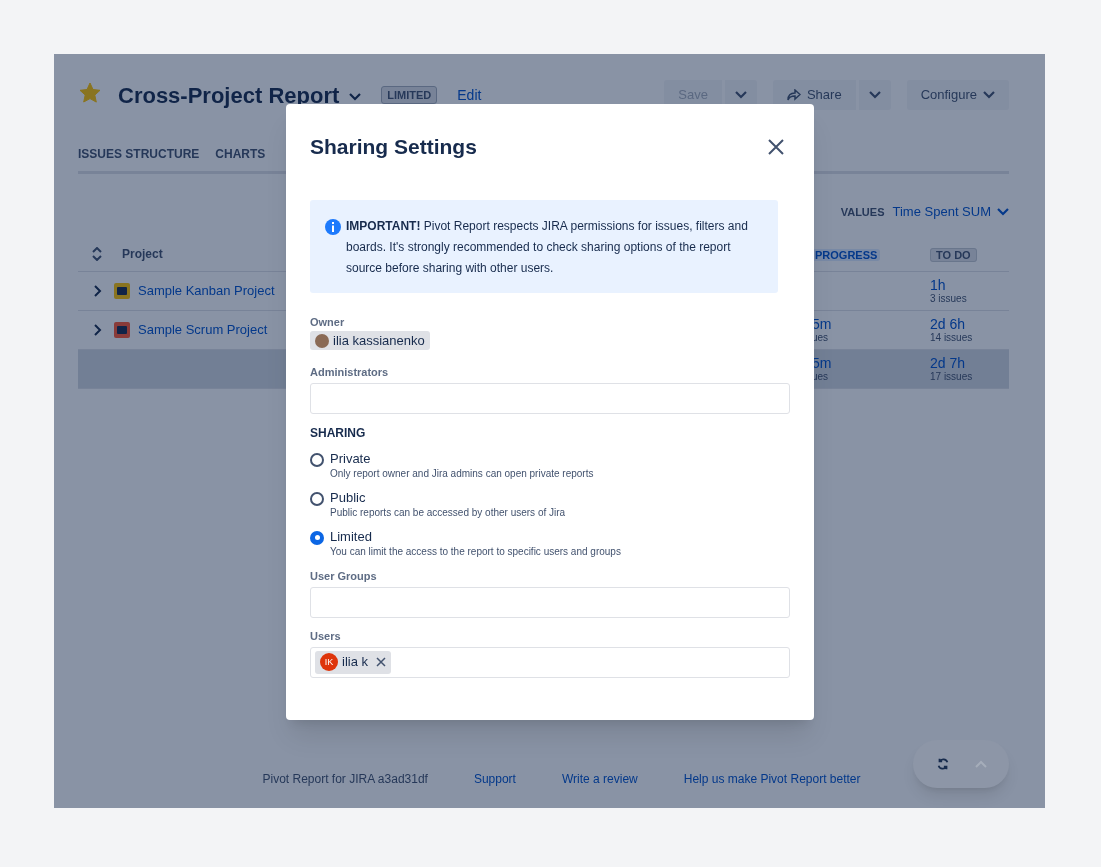 Image resolution: width=1101 pixels, height=867 pixels. What do you see at coordinates (203, 330) in the screenshot?
I see `project-link: Sample Scrum Project` at bounding box center [203, 330].